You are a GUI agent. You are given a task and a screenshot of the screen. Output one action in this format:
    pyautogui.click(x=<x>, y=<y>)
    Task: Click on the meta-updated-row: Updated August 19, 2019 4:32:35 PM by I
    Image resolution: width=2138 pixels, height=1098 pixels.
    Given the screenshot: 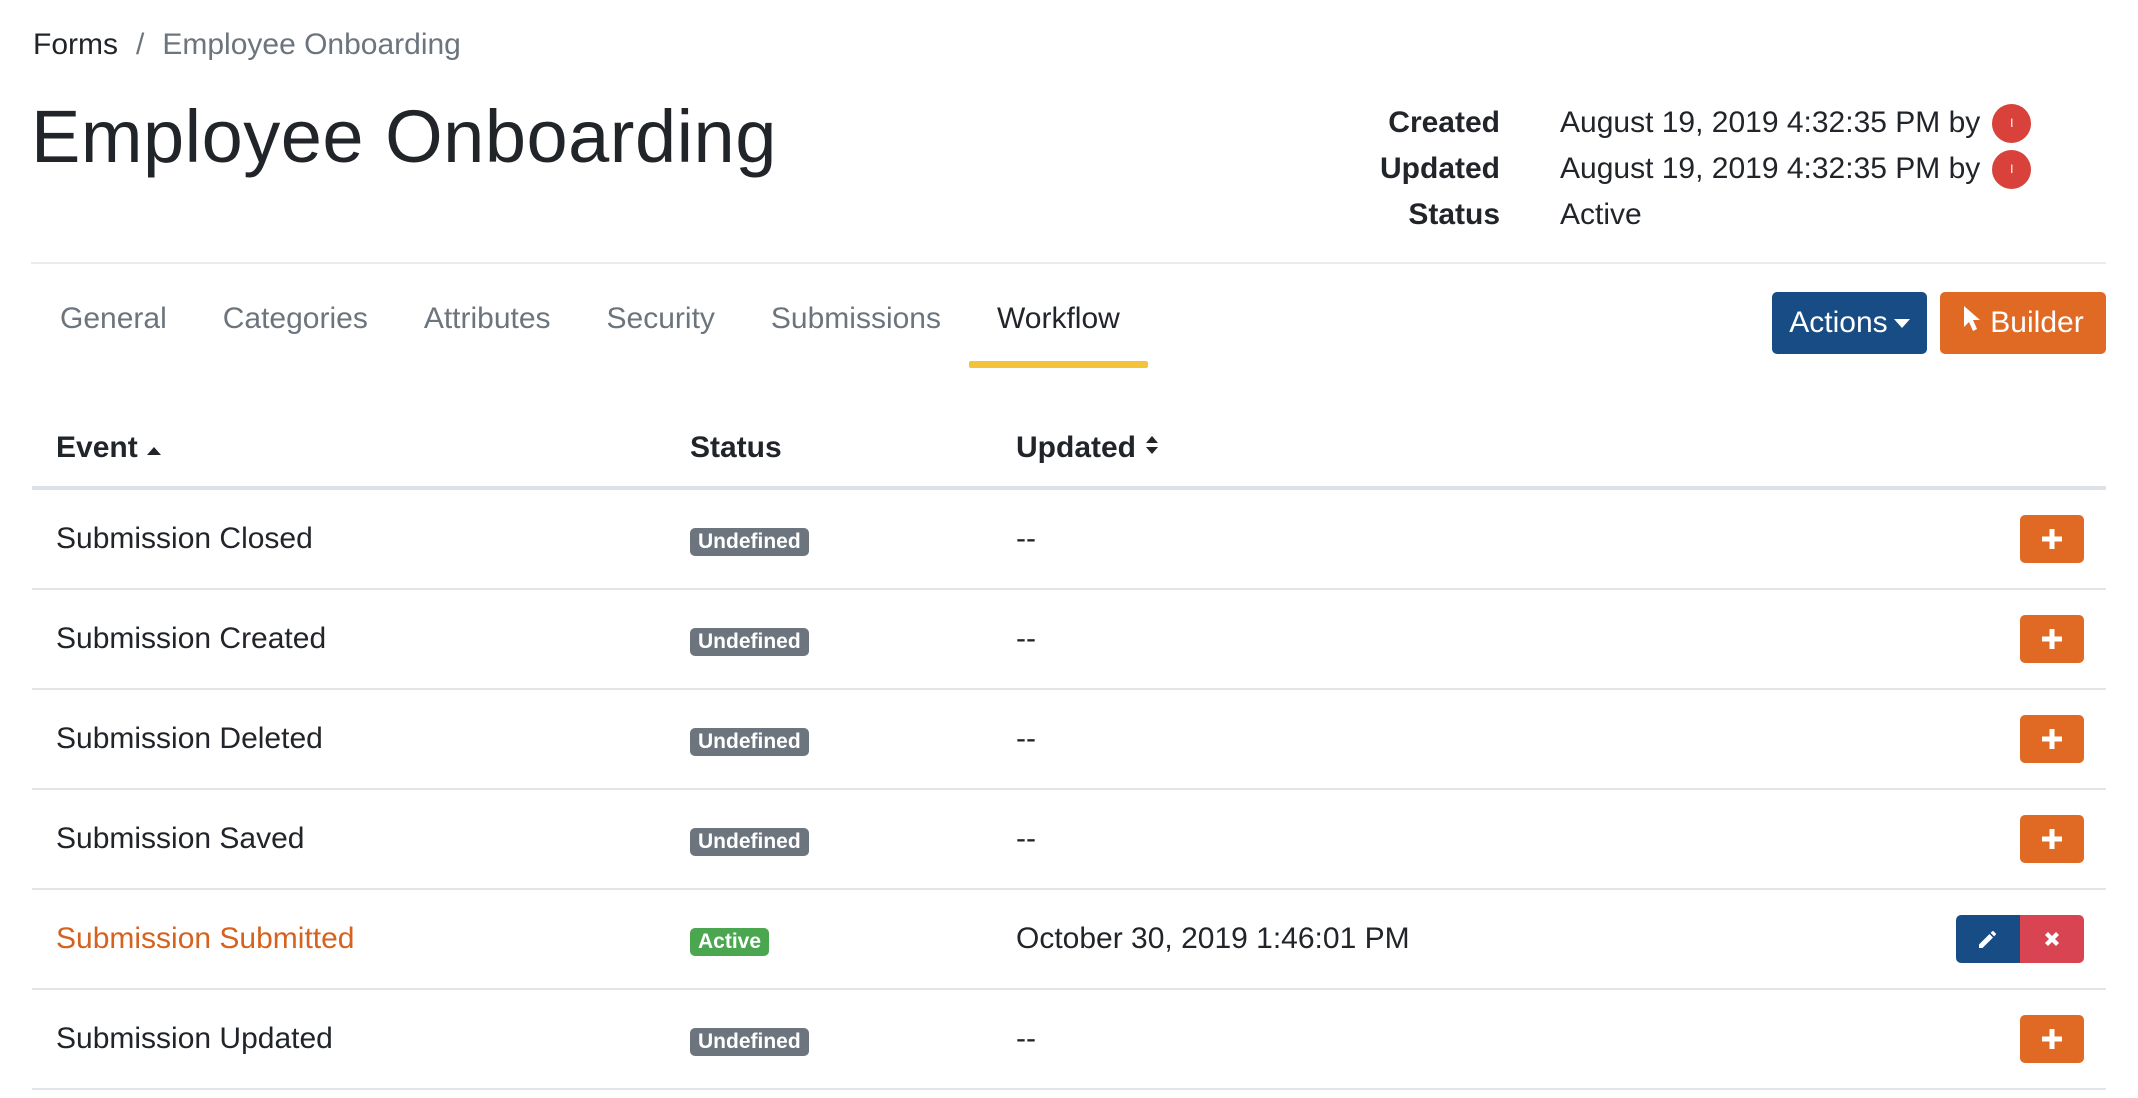 What is the action you would take?
    pyautogui.click(x=1666, y=169)
    